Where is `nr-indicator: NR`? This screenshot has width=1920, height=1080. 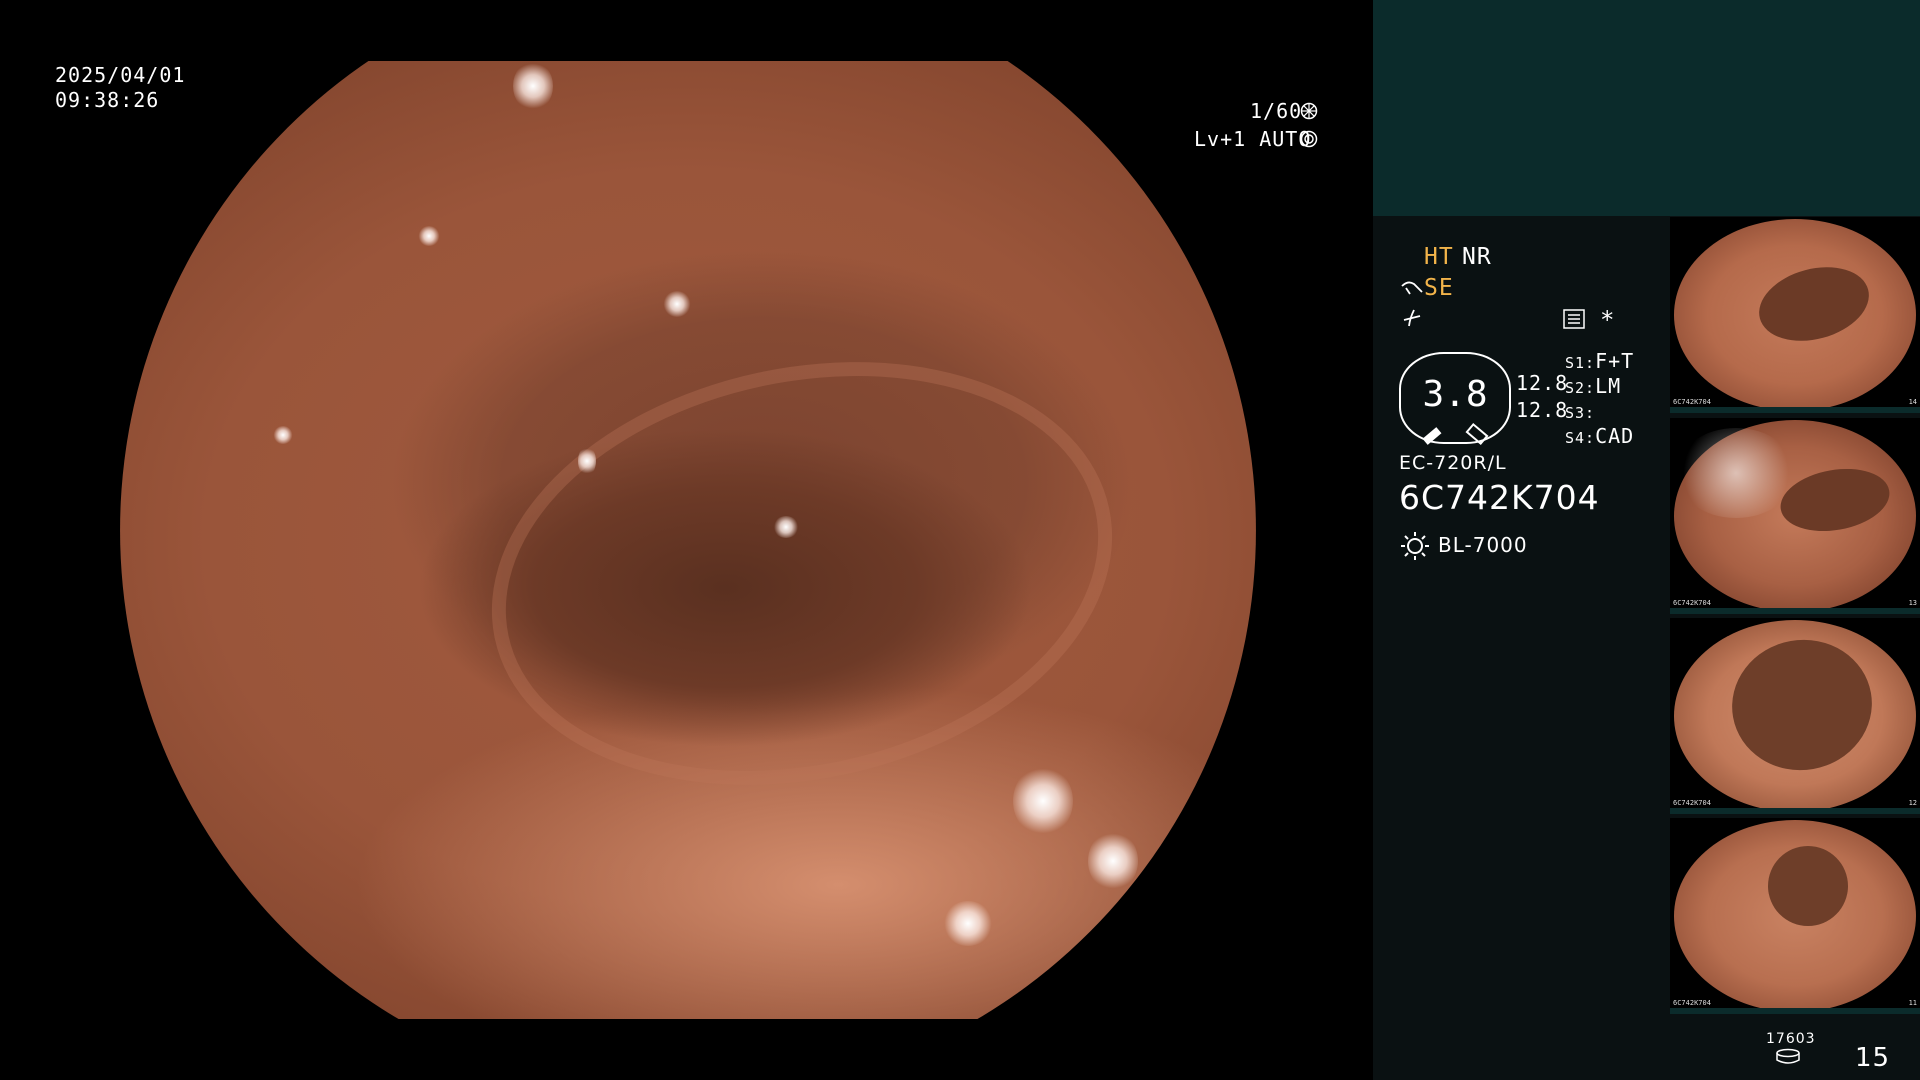
nr-indicator: NR is located at coordinates (1477, 257).